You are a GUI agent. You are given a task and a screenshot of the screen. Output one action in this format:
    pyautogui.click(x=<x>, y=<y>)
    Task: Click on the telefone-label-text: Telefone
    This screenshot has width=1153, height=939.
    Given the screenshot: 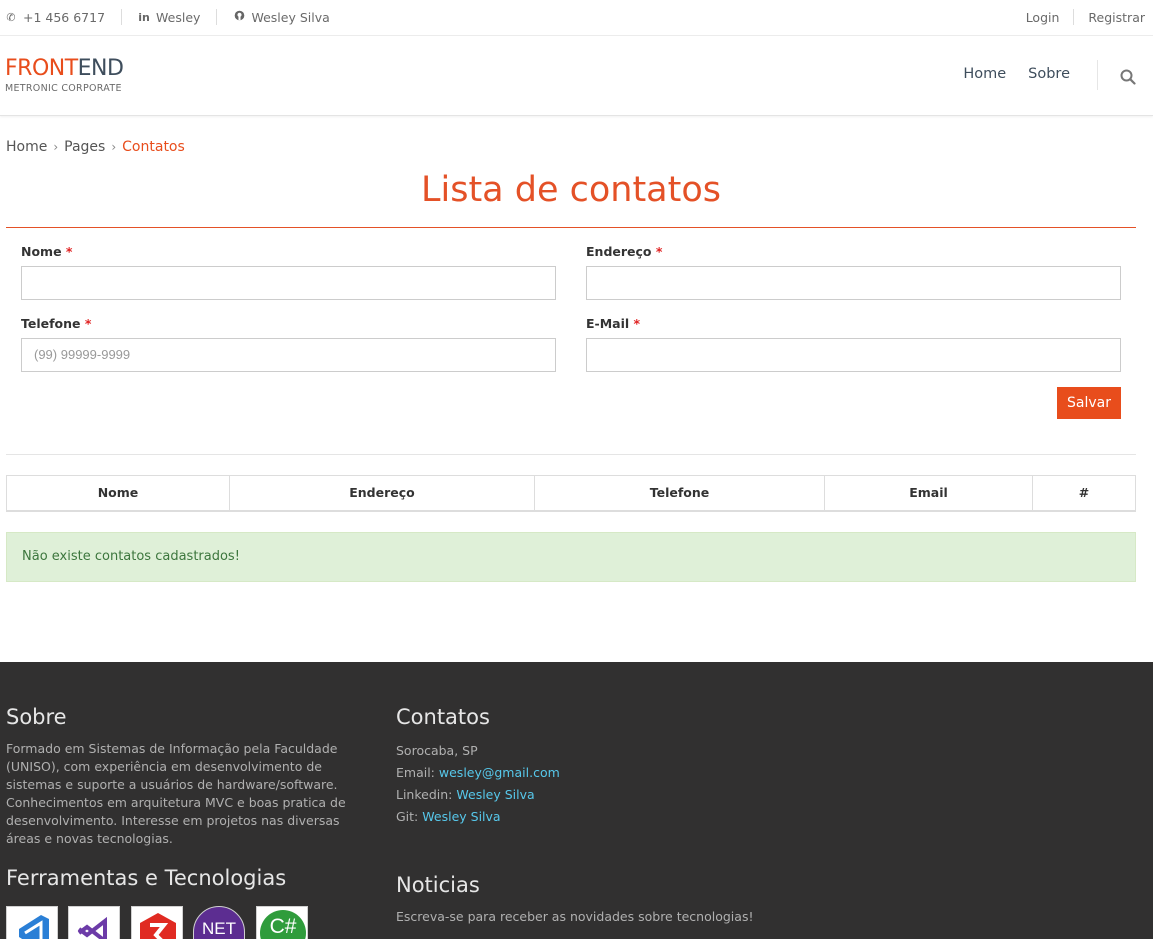 What is the action you would take?
    pyautogui.click(x=51, y=323)
    